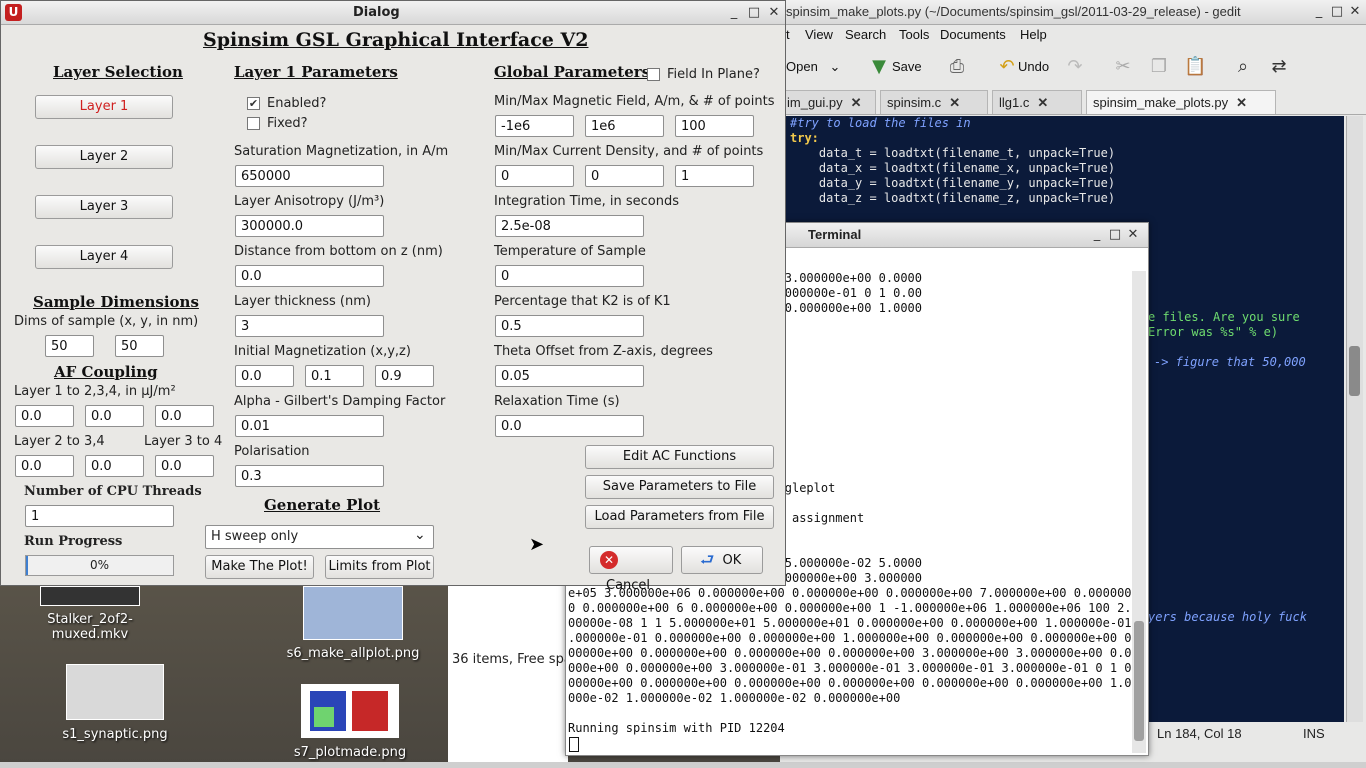 The width and height of the screenshot is (1366, 768). Describe the element at coordinates (1279, 67) in the screenshot. I see `replace-icon: ⇄` at that location.